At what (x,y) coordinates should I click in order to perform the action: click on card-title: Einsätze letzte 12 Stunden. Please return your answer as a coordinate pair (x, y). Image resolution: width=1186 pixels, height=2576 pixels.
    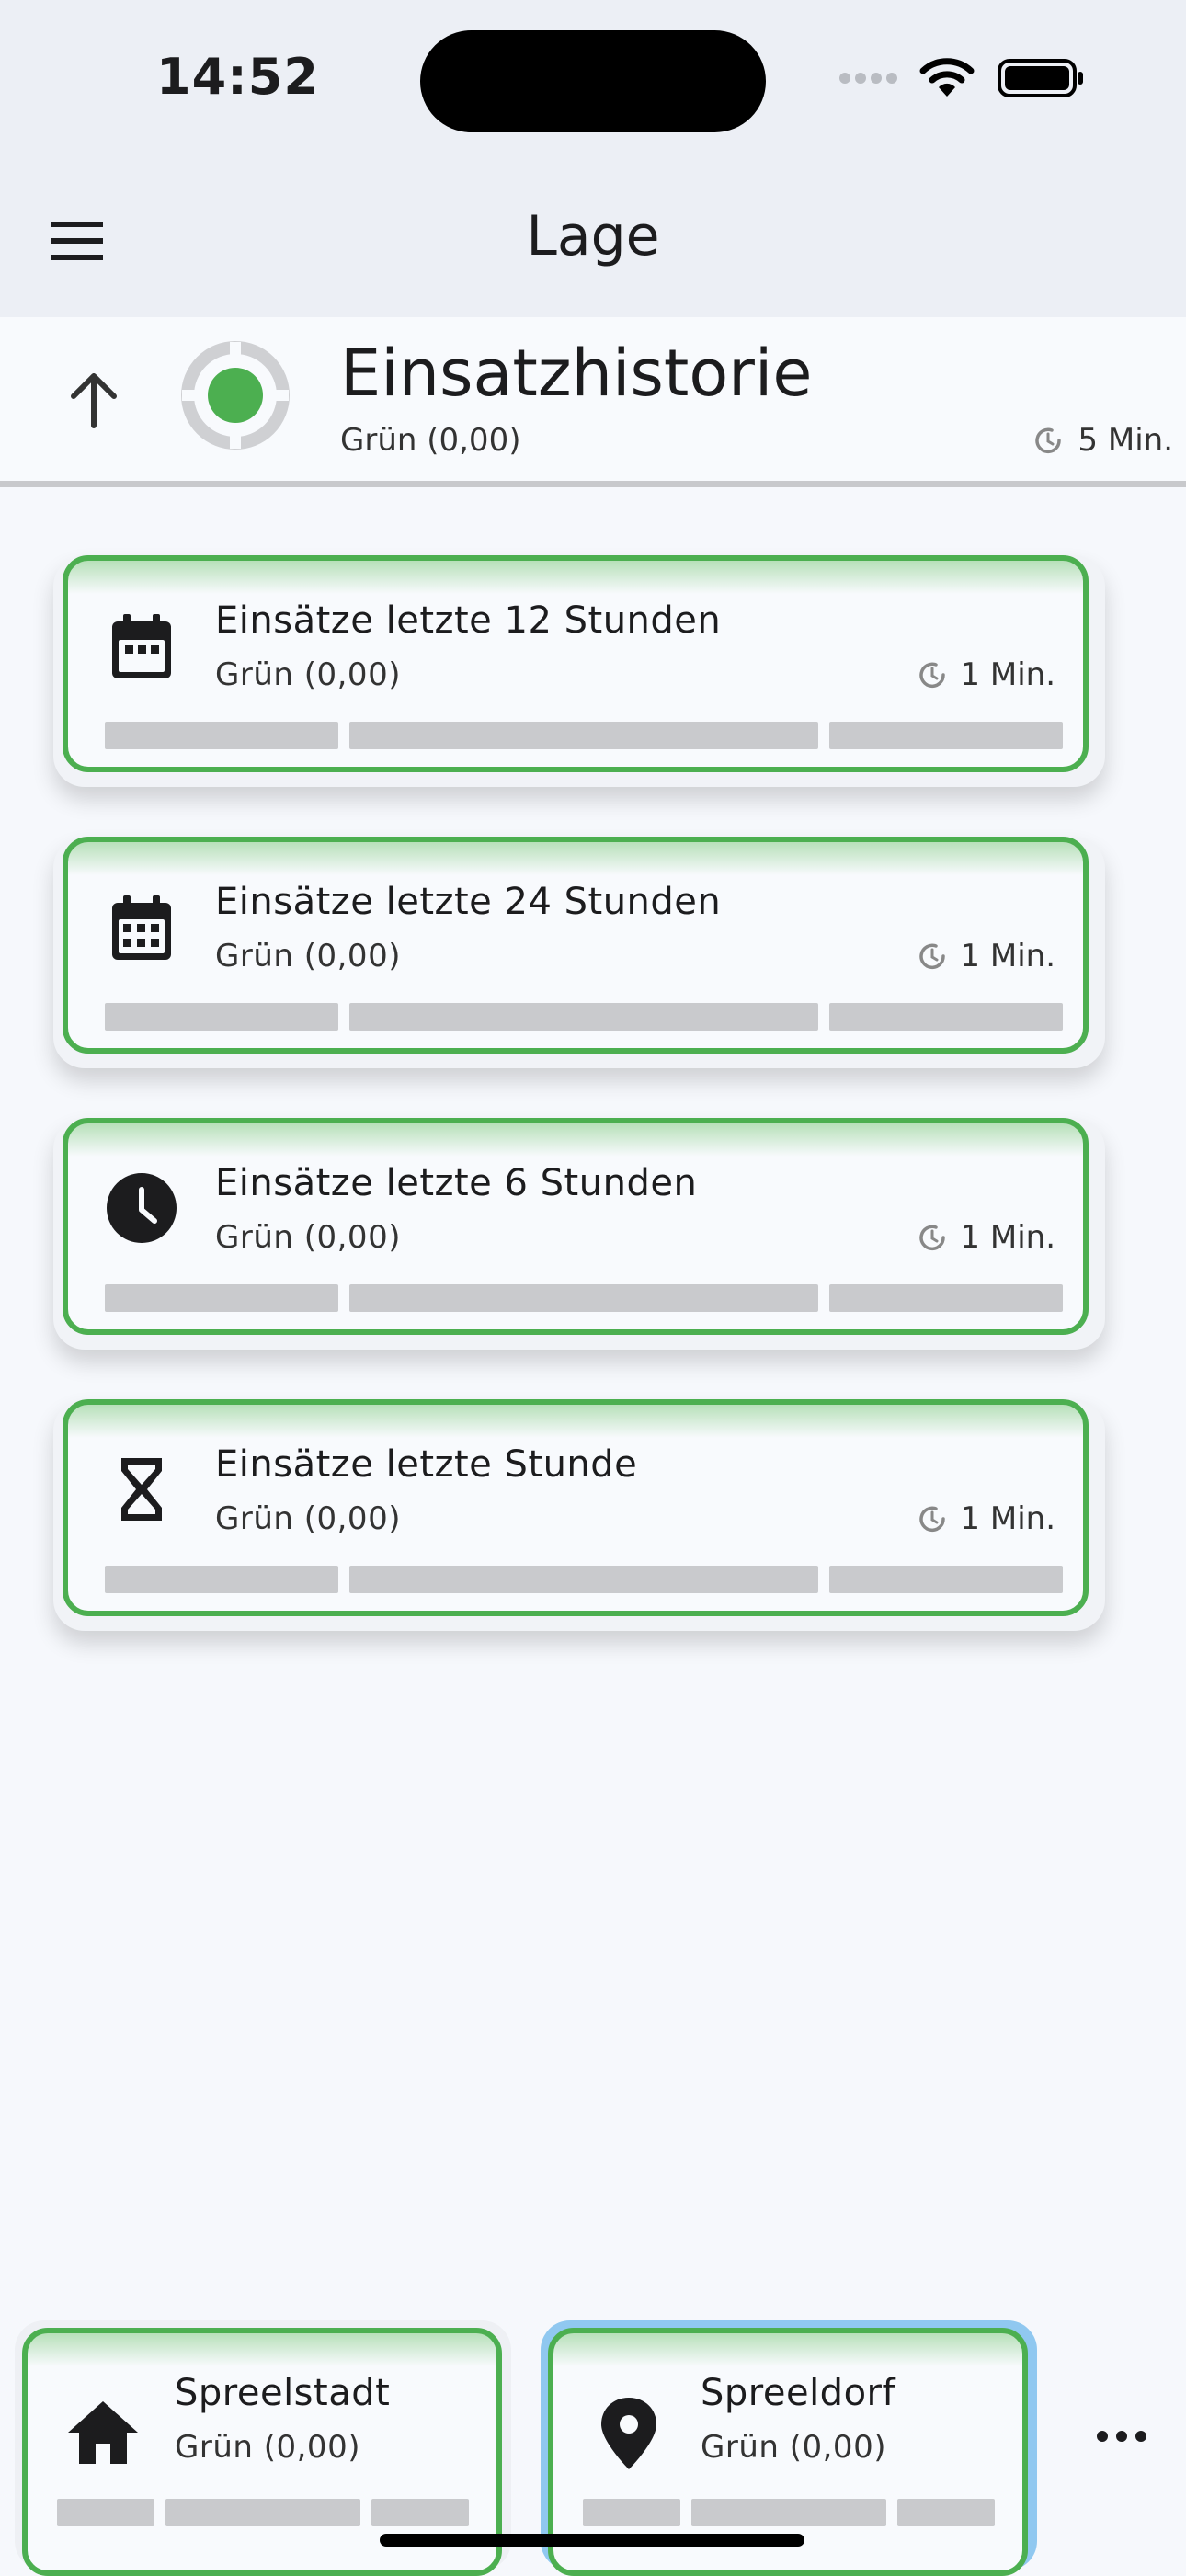
    Looking at the image, I should click on (468, 620).